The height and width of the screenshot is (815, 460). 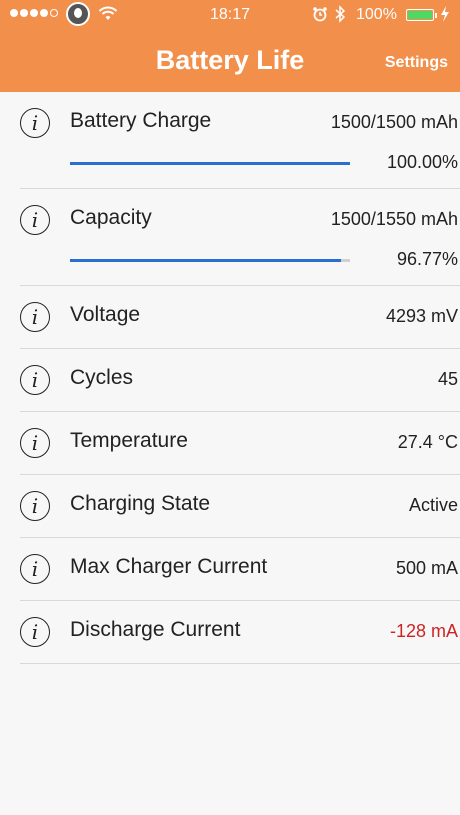 I want to click on list-item-max-charger-current: i Max Charger Current 500 mA, so click(x=240, y=569).